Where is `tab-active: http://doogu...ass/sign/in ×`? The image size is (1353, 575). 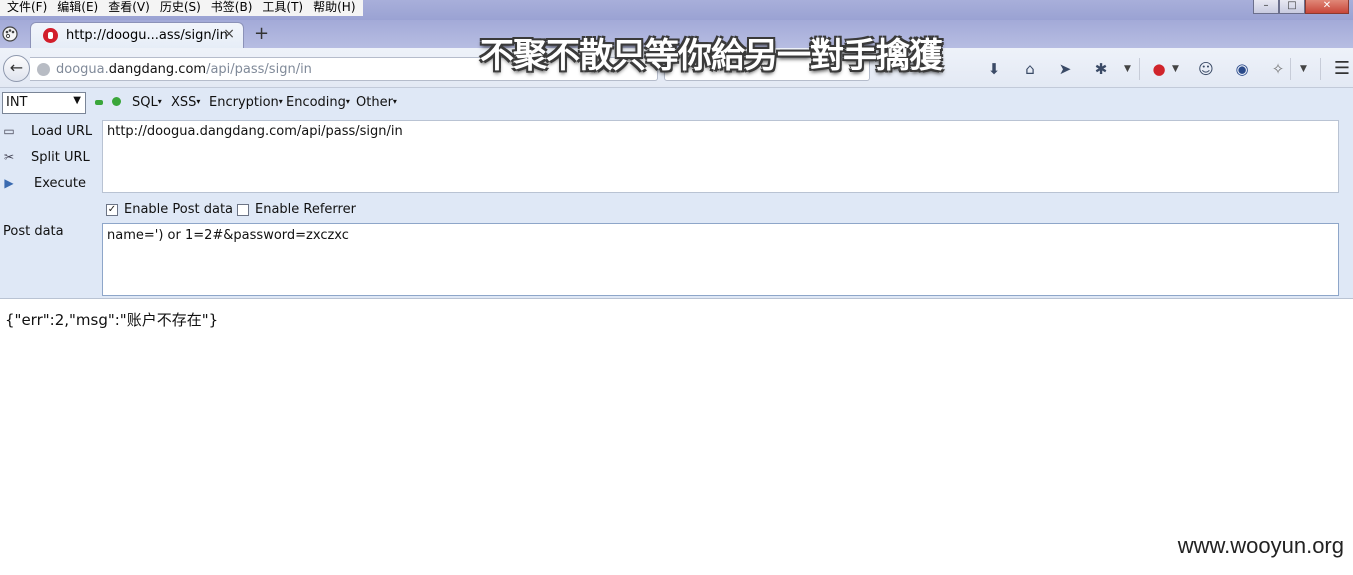 tab-active: http://doogu...ass/sign/in × is located at coordinates (137, 35).